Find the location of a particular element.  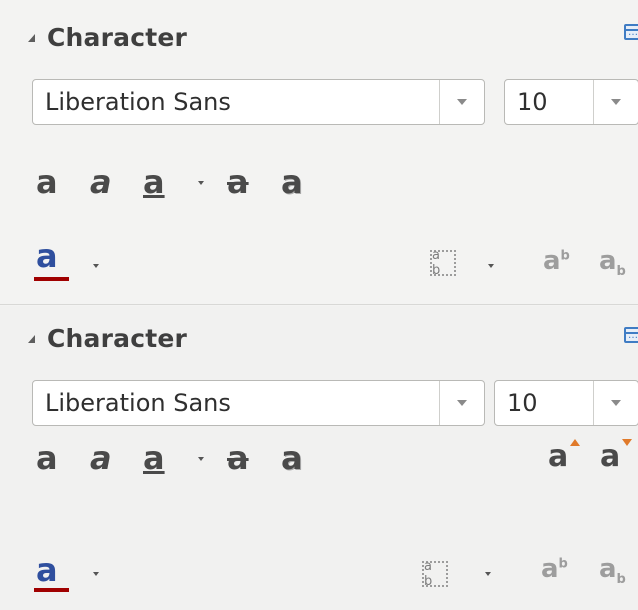

grow-font-button: a is located at coordinates (564, 456).